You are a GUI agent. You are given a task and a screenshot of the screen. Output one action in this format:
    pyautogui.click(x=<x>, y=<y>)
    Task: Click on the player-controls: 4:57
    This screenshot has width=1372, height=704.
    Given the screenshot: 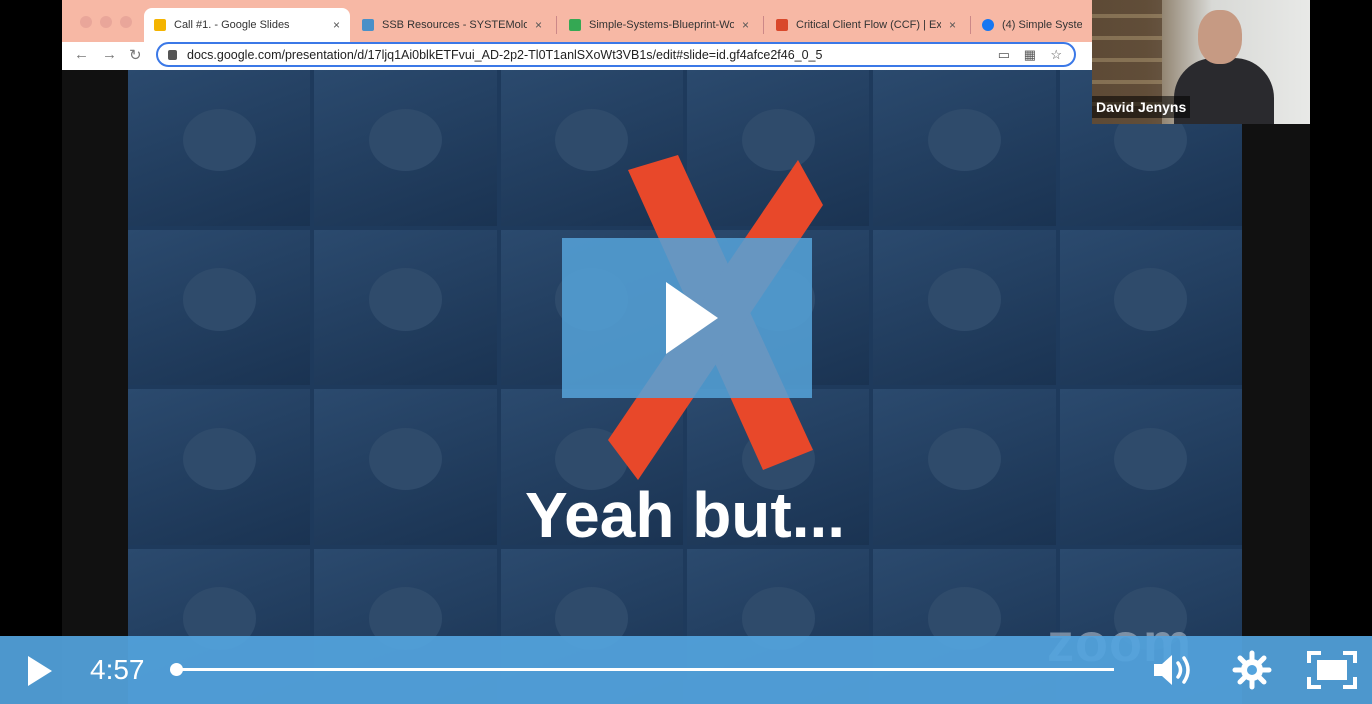 What is the action you would take?
    pyautogui.click(x=686, y=670)
    